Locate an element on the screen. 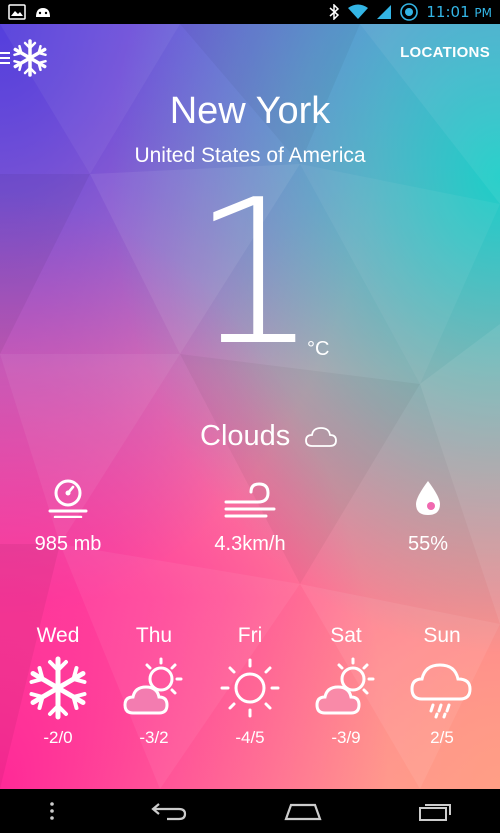  pressure-gauge-icon is located at coordinates (68, 499).